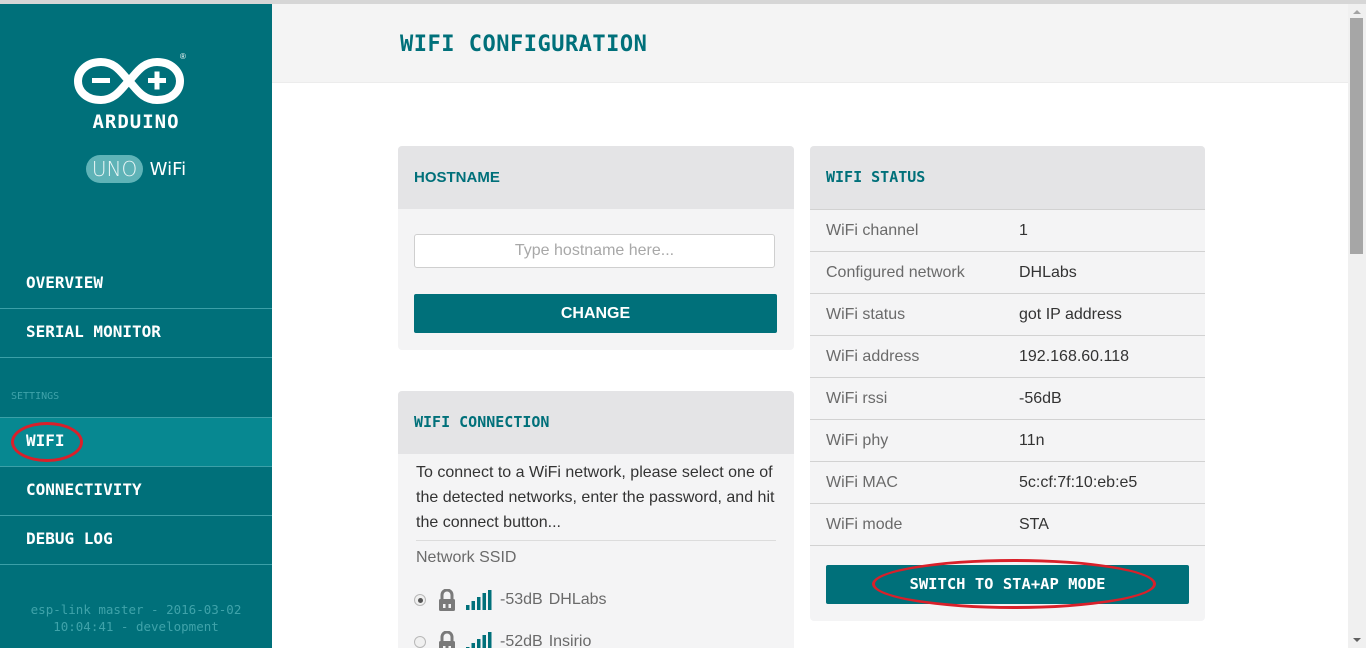 The width and height of the screenshot is (1366, 648). What do you see at coordinates (1007, 524) in the screenshot?
I see `status-row: WiFi mode STA` at bounding box center [1007, 524].